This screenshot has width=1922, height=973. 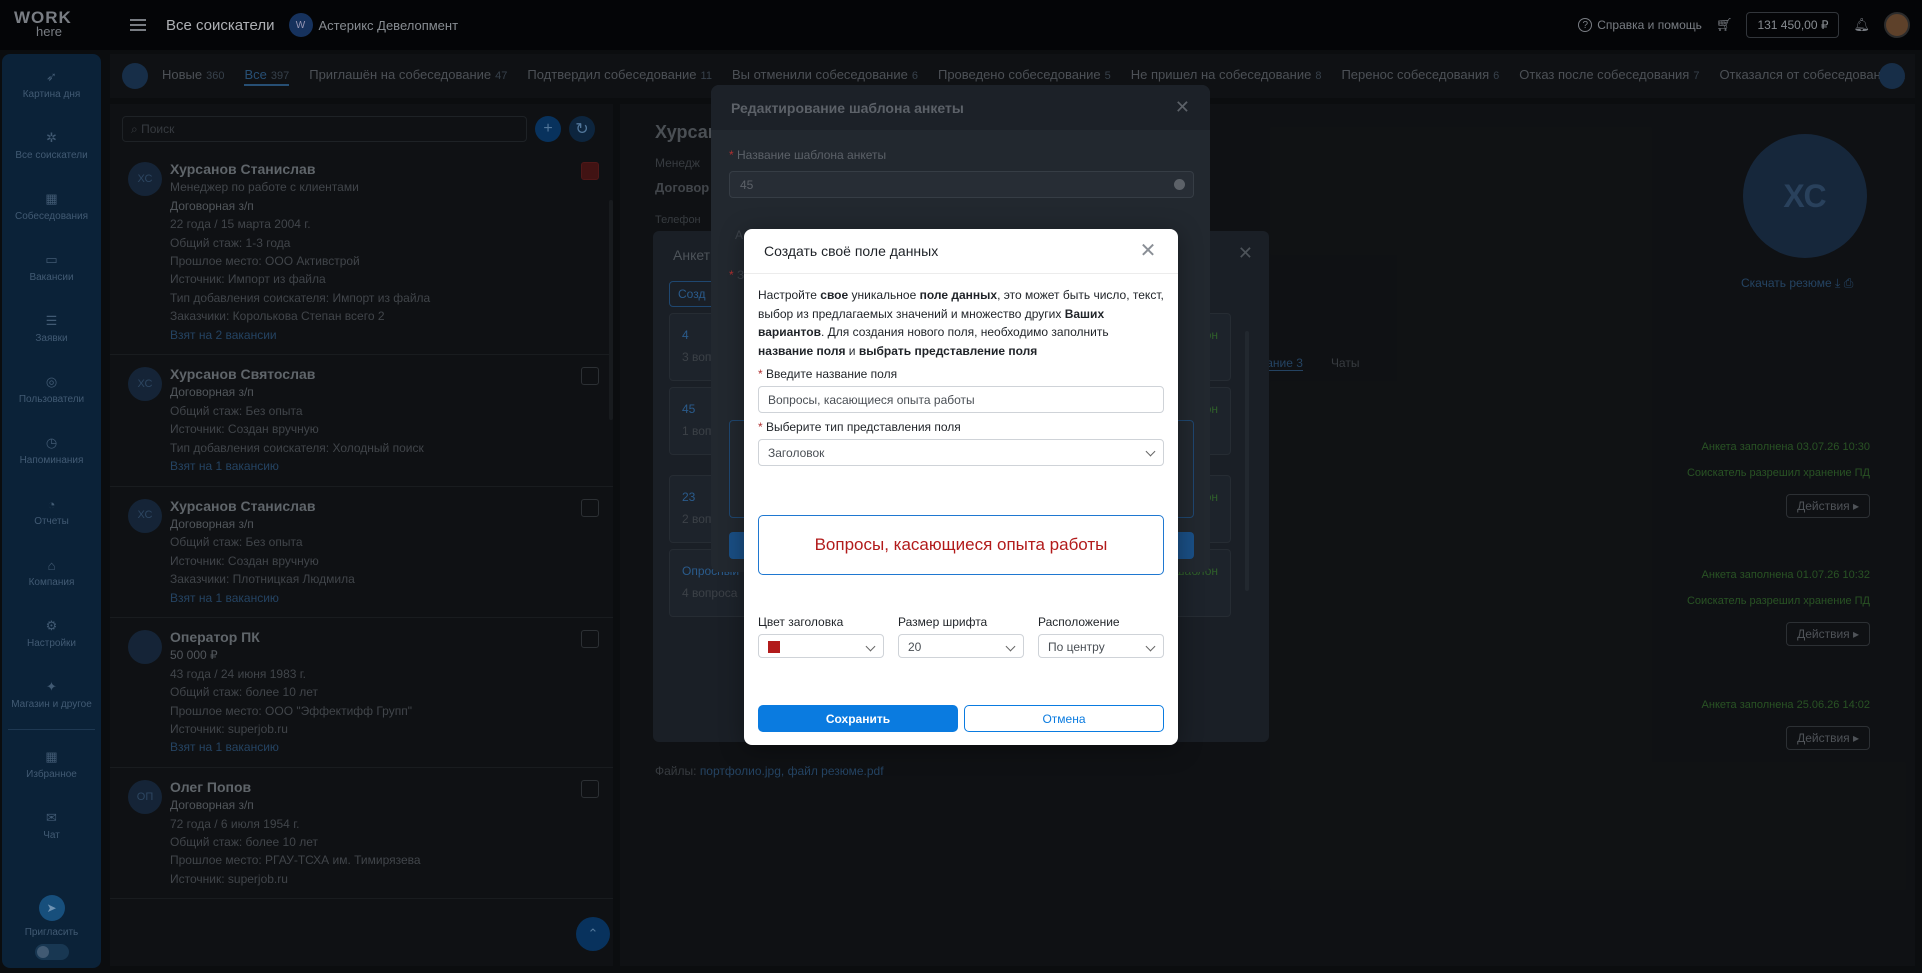 What do you see at coordinates (1179, 184) in the screenshot?
I see `clear-icon` at bounding box center [1179, 184].